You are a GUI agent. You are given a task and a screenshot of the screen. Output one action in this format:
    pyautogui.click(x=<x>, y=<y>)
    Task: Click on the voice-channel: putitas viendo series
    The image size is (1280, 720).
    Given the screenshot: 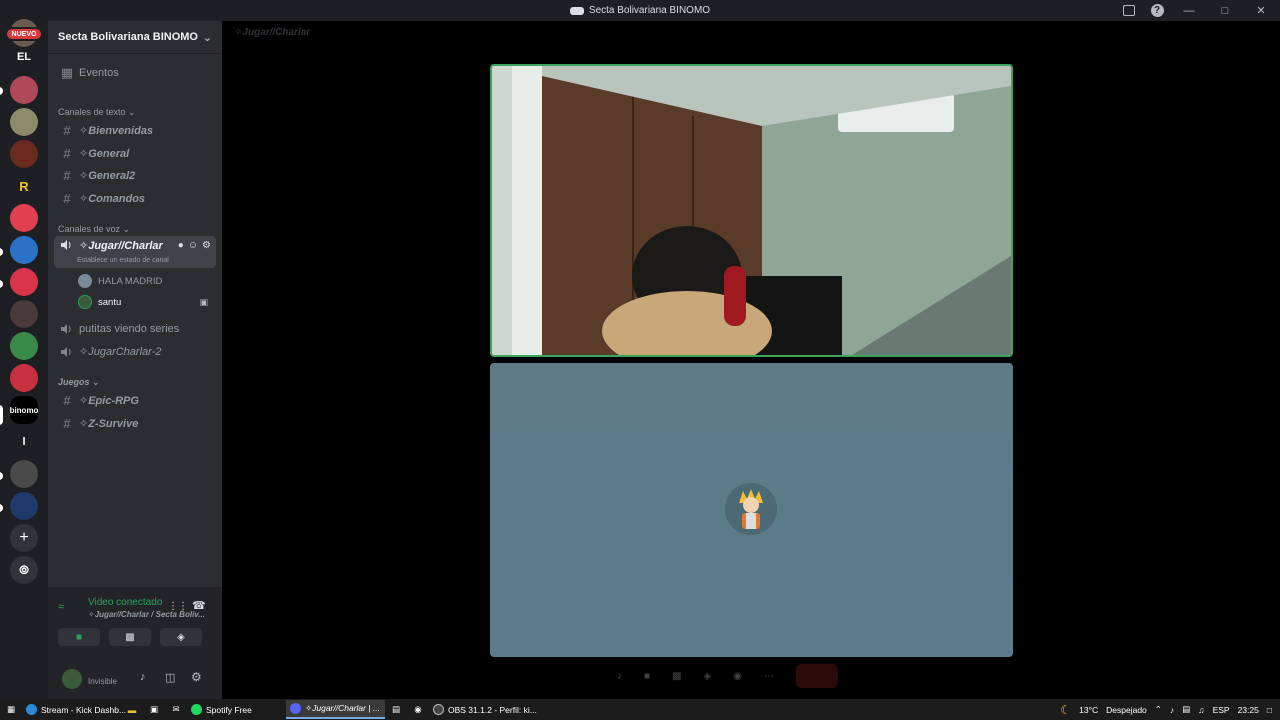 What is the action you would take?
    pyautogui.click(x=135, y=328)
    